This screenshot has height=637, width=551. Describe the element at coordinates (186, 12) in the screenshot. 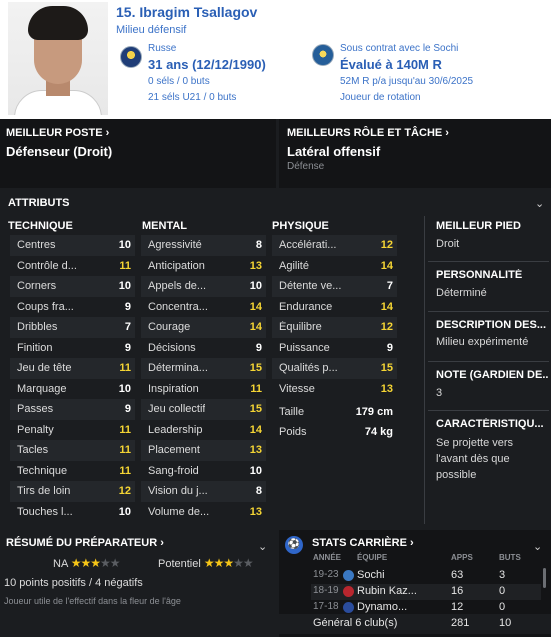

I see `player-name: 15. Ibragim Tsallagov` at that location.